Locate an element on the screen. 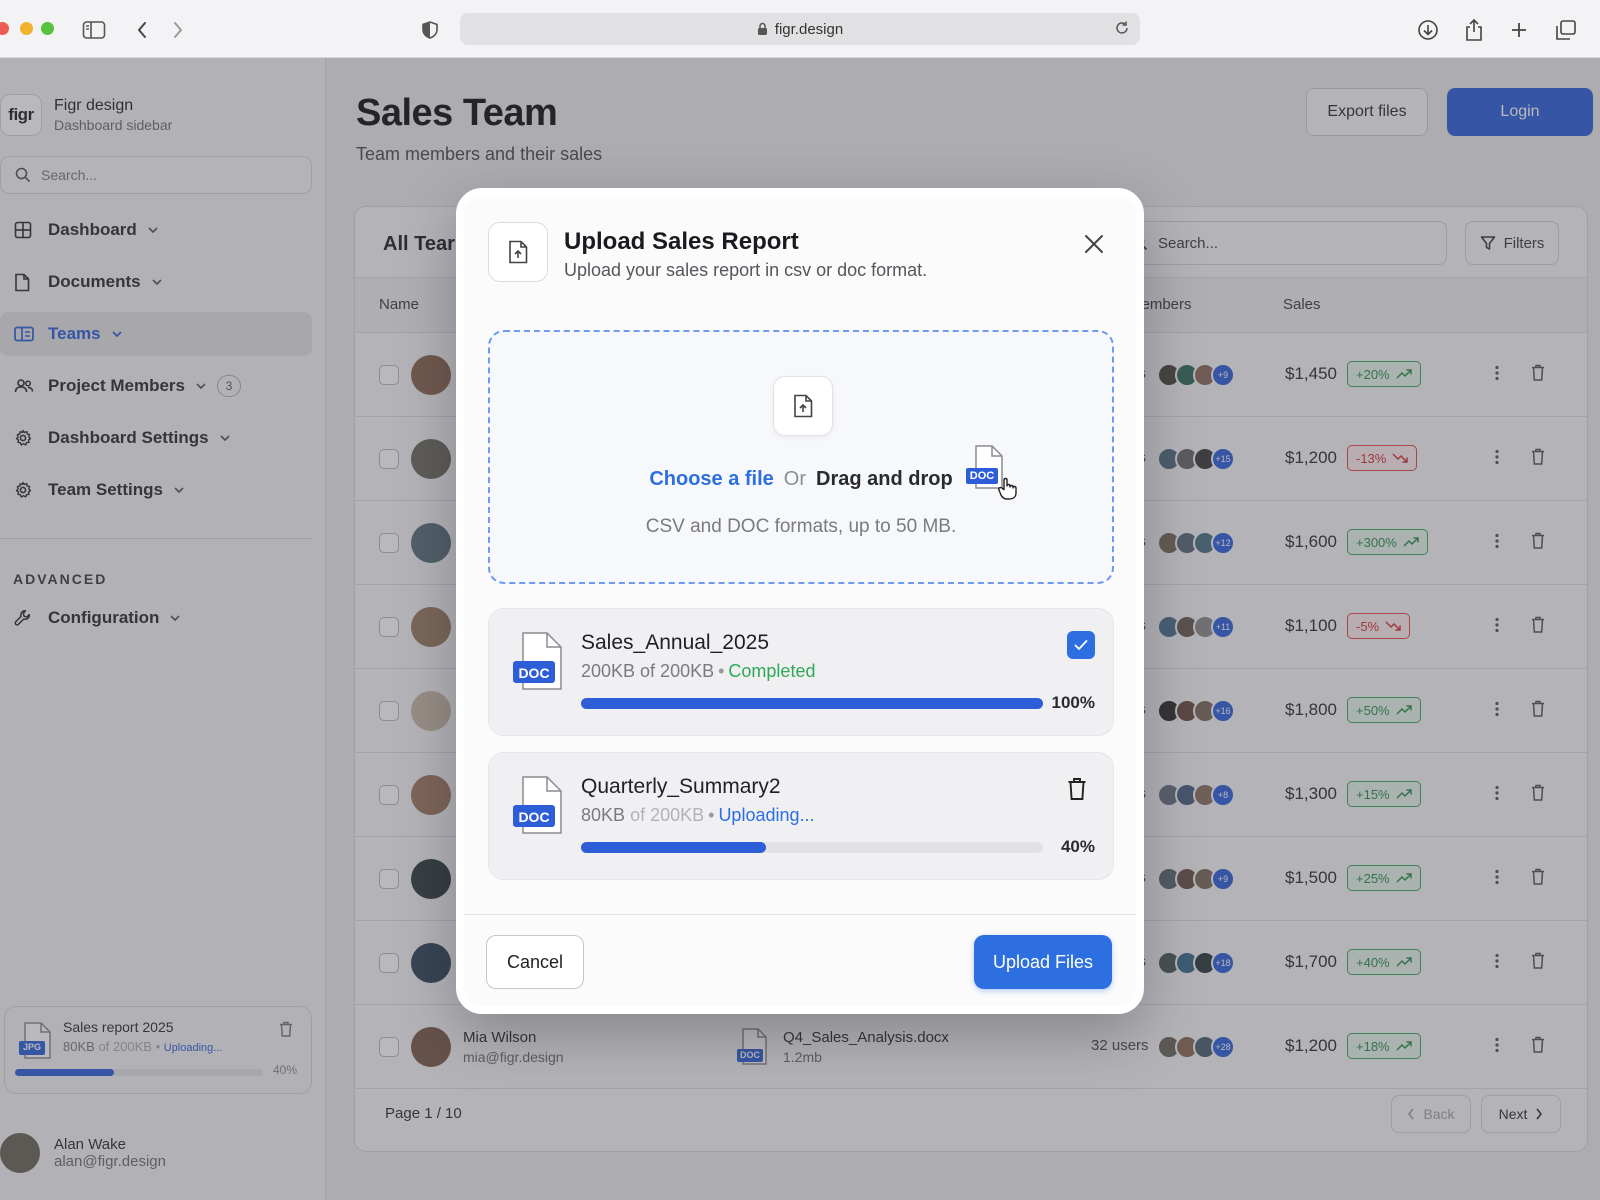  sidebar-toggle-icon is located at coordinates (94, 30).